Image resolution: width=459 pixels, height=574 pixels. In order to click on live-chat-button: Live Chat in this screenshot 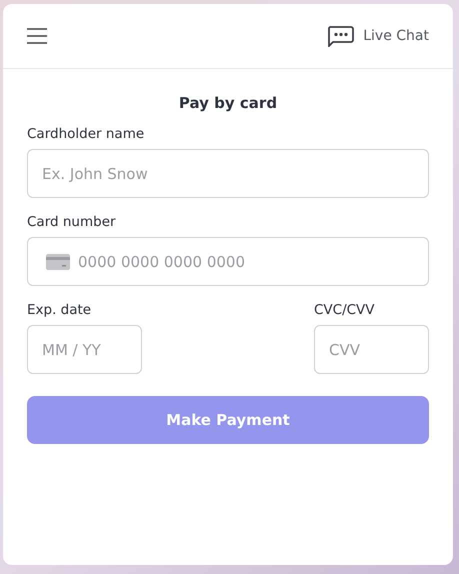, I will do `click(378, 36)`.